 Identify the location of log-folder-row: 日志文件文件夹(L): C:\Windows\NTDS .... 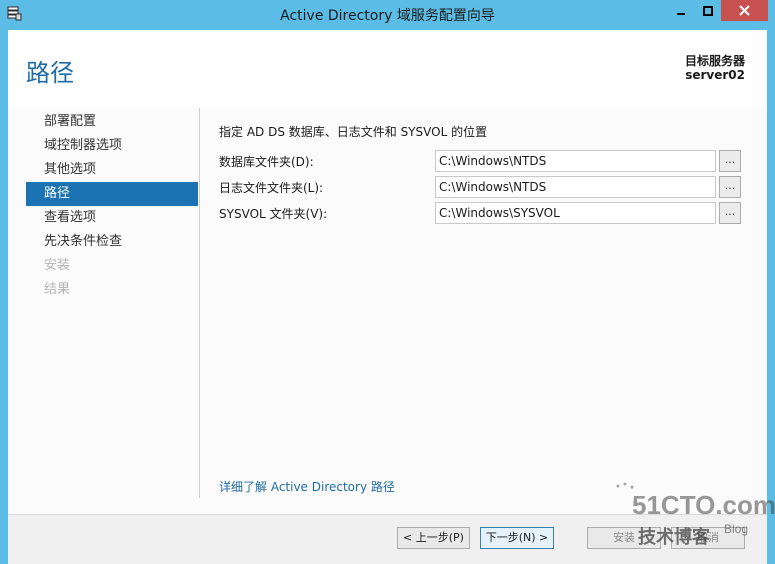
(484, 187).